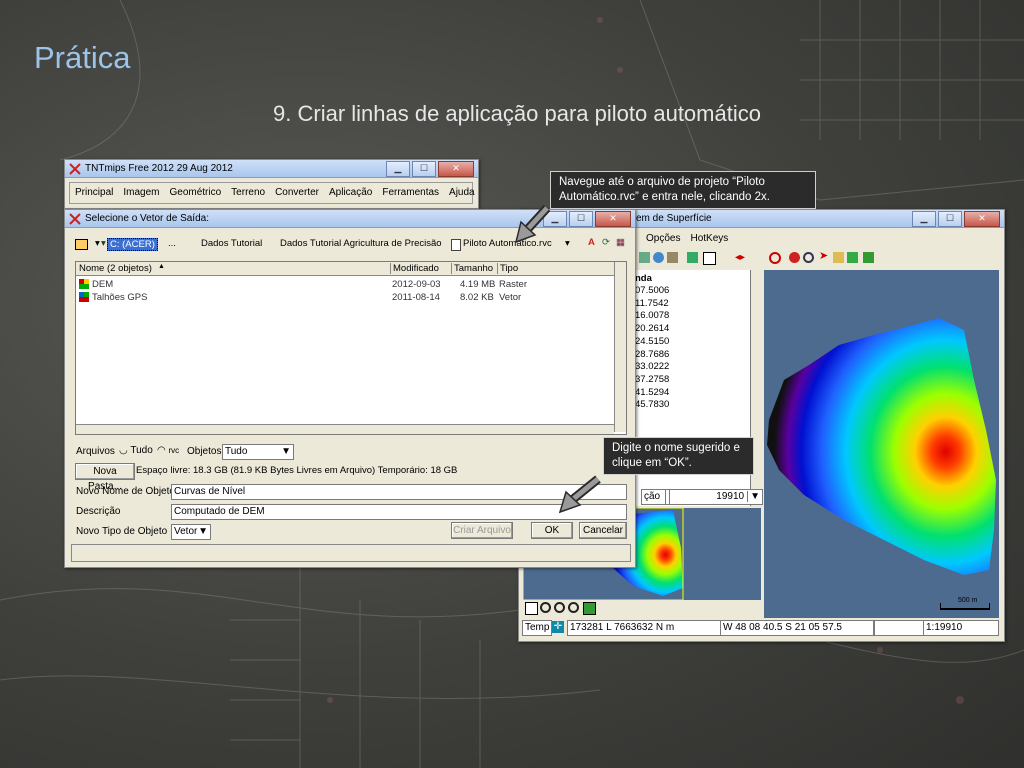 The image size is (1024, 768). Describe the element at coordinates (361, 243) in the screenshot. I see `path-agricultura: Dados Tutorial Agricultura de Precisão` at that location.